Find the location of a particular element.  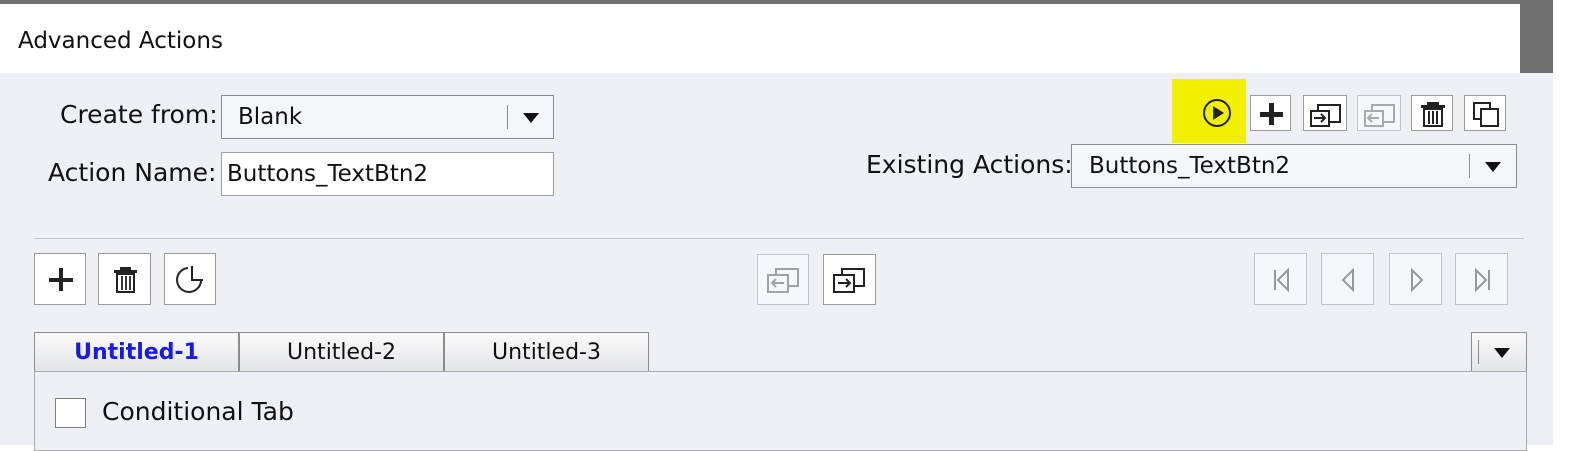

action-name-label: Action Name: is located at coordinates (132, 172).